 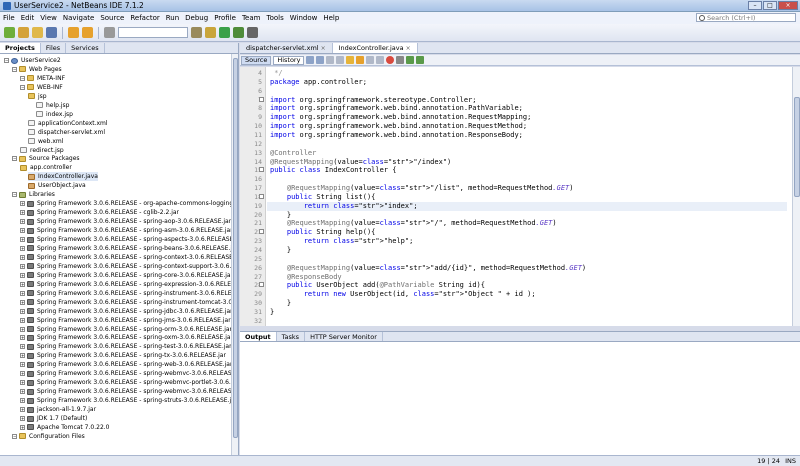 I want to click on tree-item: web.xml, so click(x=45, y=141).